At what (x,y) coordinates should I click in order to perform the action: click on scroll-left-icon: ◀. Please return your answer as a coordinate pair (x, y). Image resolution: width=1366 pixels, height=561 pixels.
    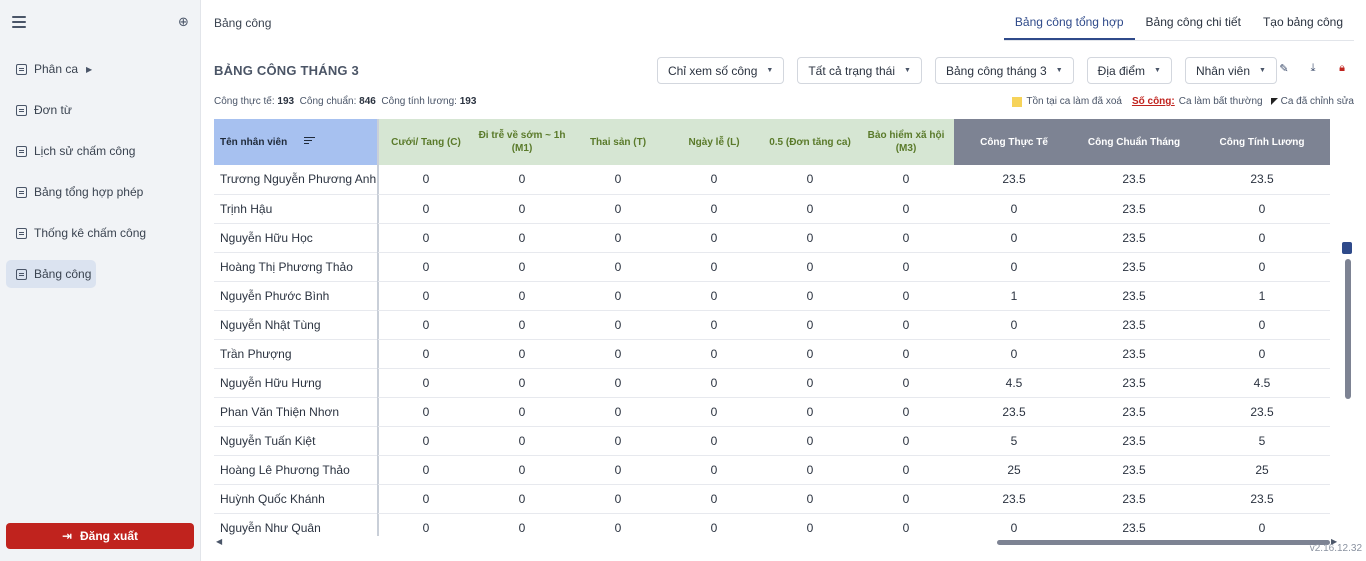
    Looking at the image, I should click on (219, 541).